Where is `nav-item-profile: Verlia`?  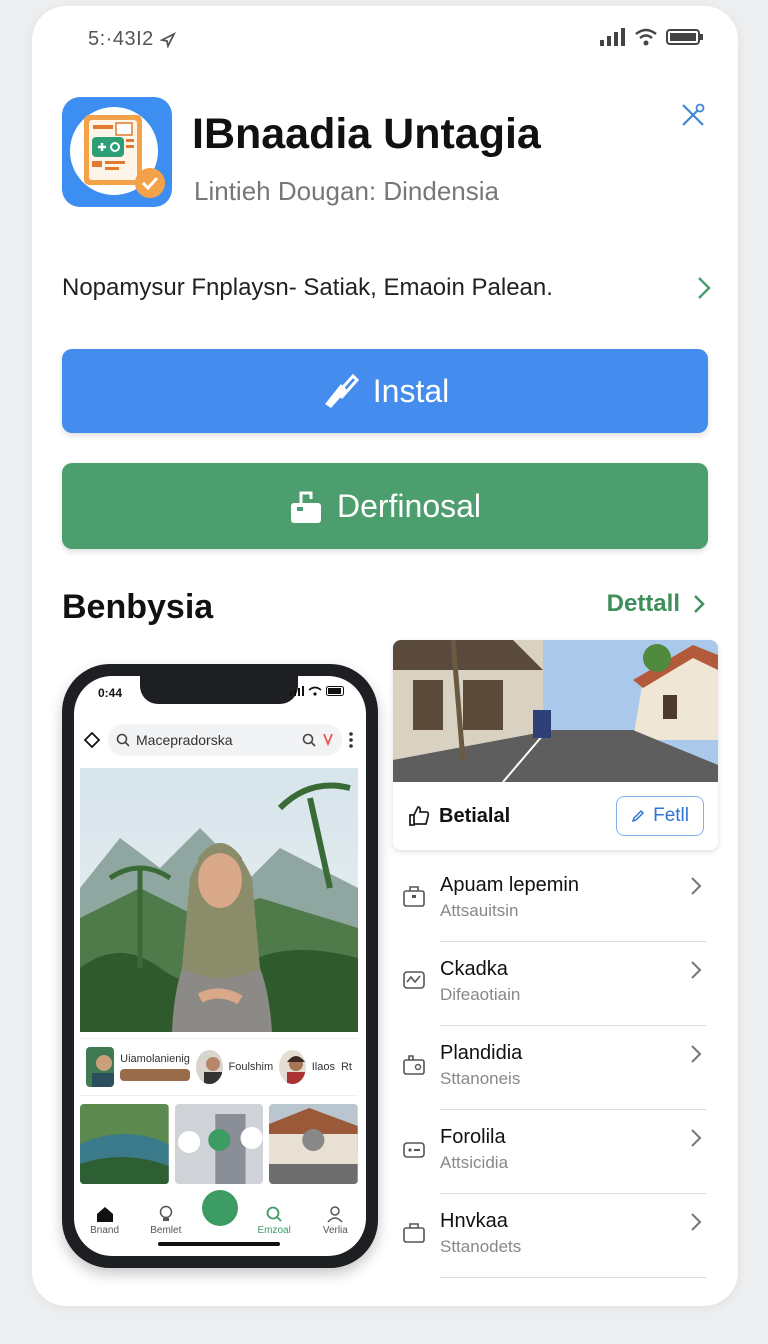
nav-item-profile: Verlia is located at coordinates (335, 1220).